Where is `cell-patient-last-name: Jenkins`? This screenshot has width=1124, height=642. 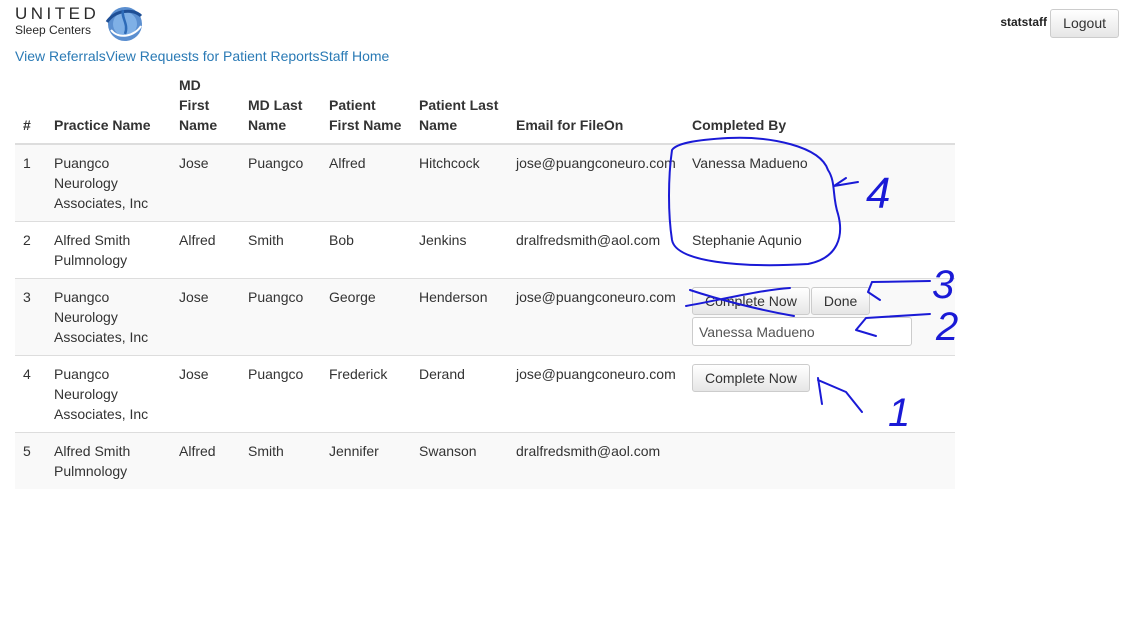 cell-patient-last-name: Jenkins is located at coordinates (459, 250).